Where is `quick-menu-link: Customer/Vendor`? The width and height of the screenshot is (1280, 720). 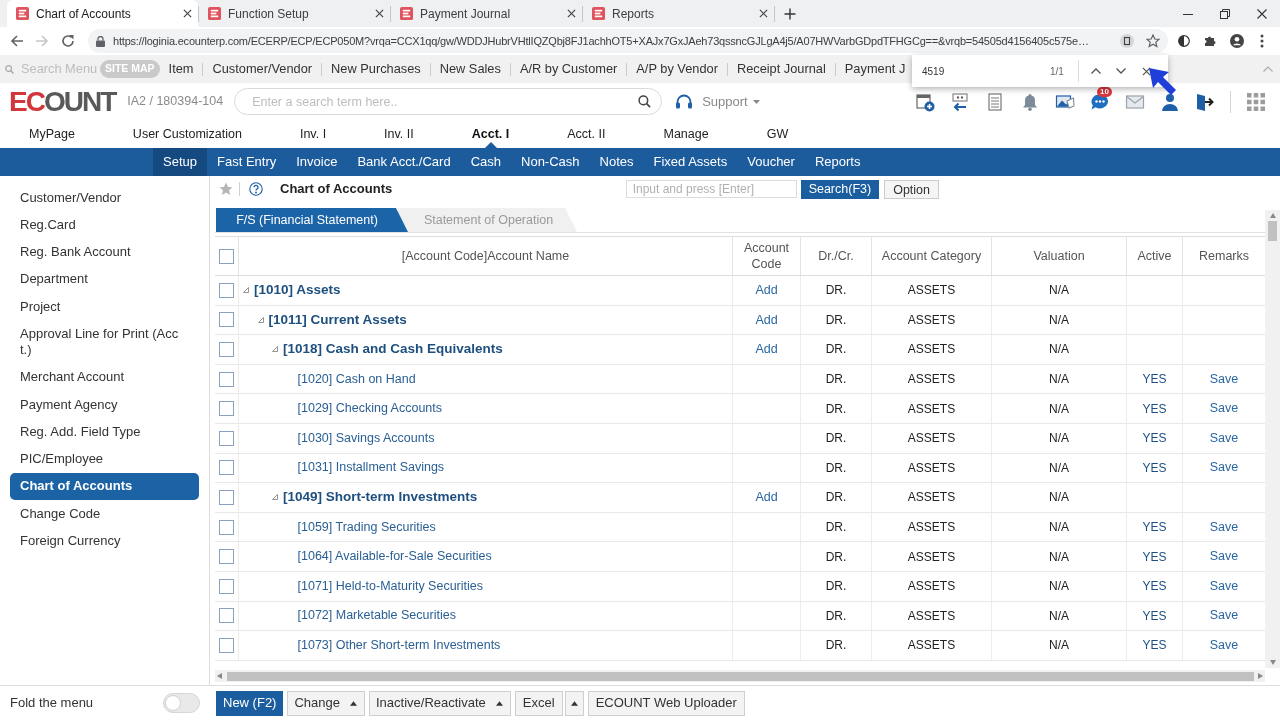 quick-menu-link: Customer/Vendor is located at coordinates (262, 69).